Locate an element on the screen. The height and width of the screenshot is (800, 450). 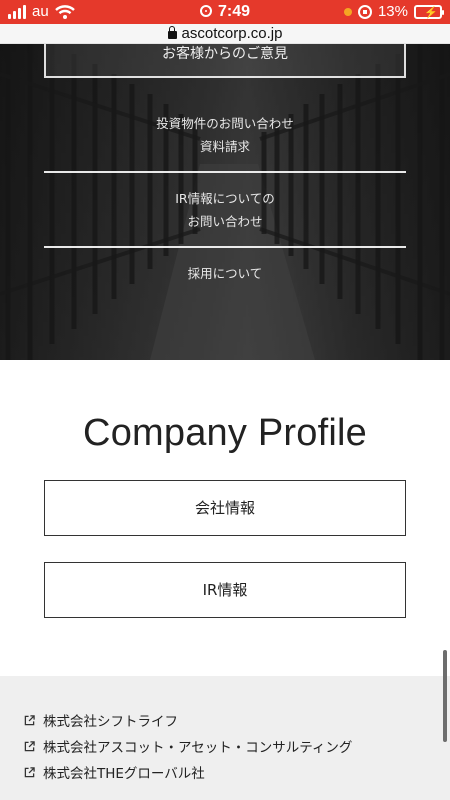
ir-inquiry-link: IR情報についての お問い合わせ is located at coordinates (225, 210).